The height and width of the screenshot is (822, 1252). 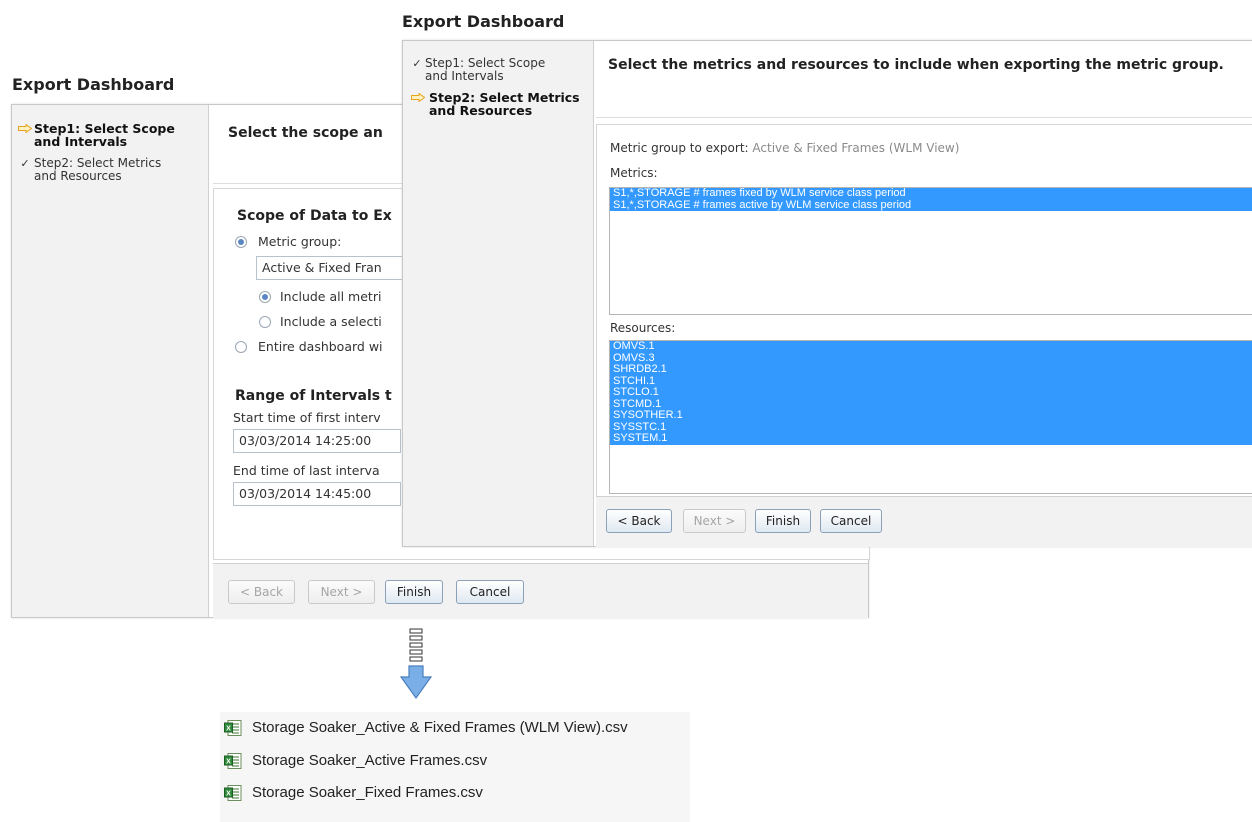 I want to click on resources-list-item: SYSTEM.1, so click(x=931, y=438).